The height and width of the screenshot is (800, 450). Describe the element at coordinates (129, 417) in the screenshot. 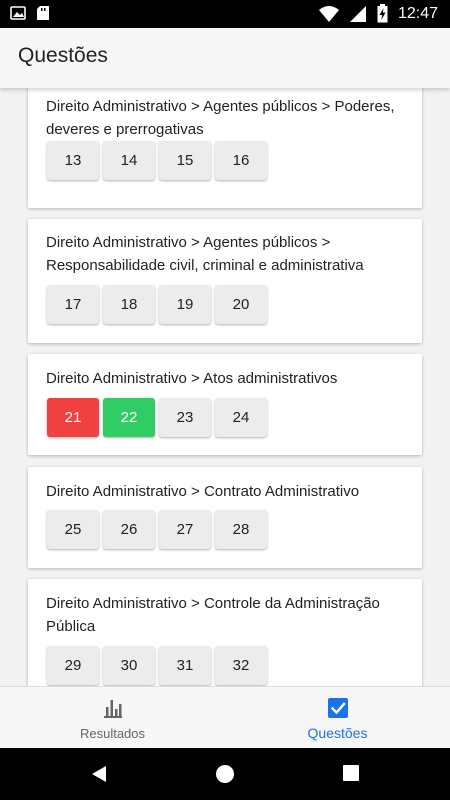

I see `question-button-correct: 22` at that location.